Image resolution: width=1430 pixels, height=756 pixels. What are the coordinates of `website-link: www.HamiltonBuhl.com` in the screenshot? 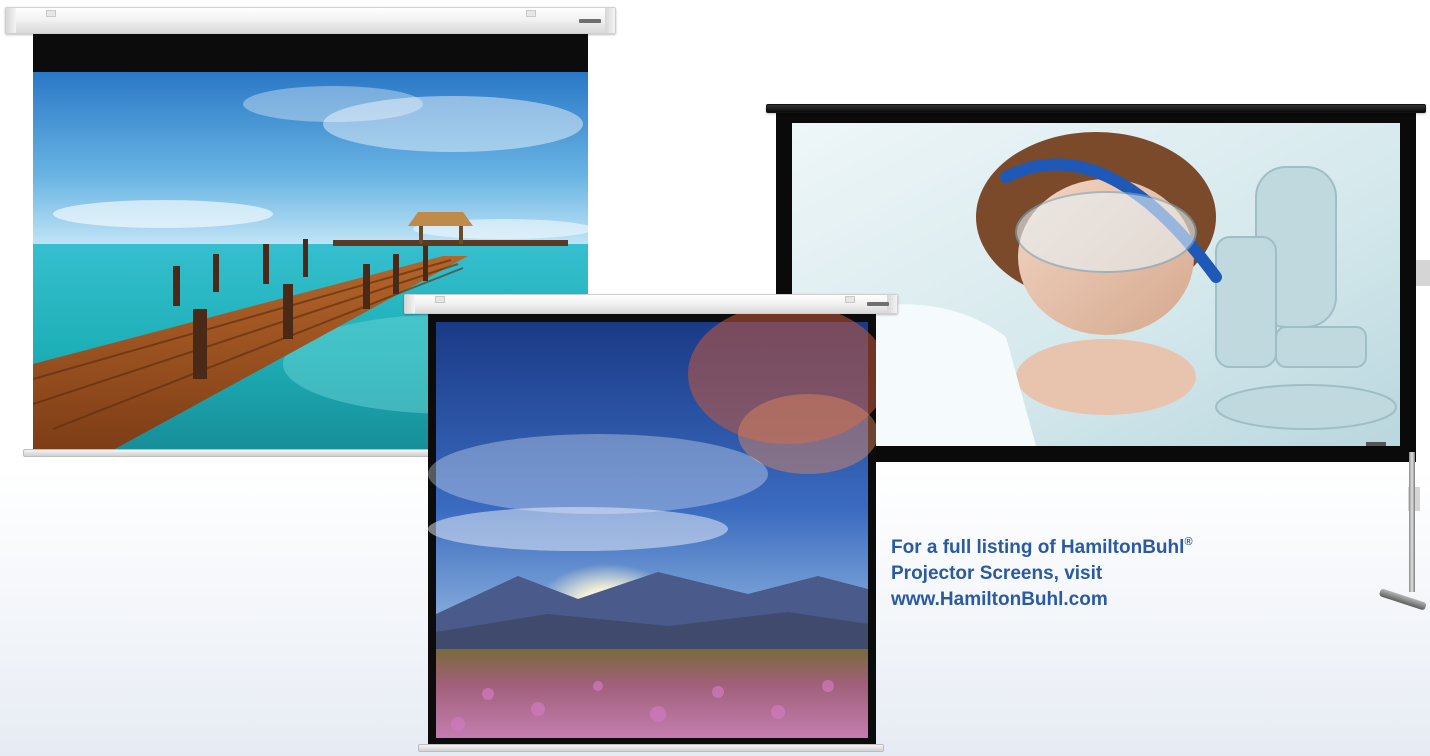 It's located at (1051, 600).